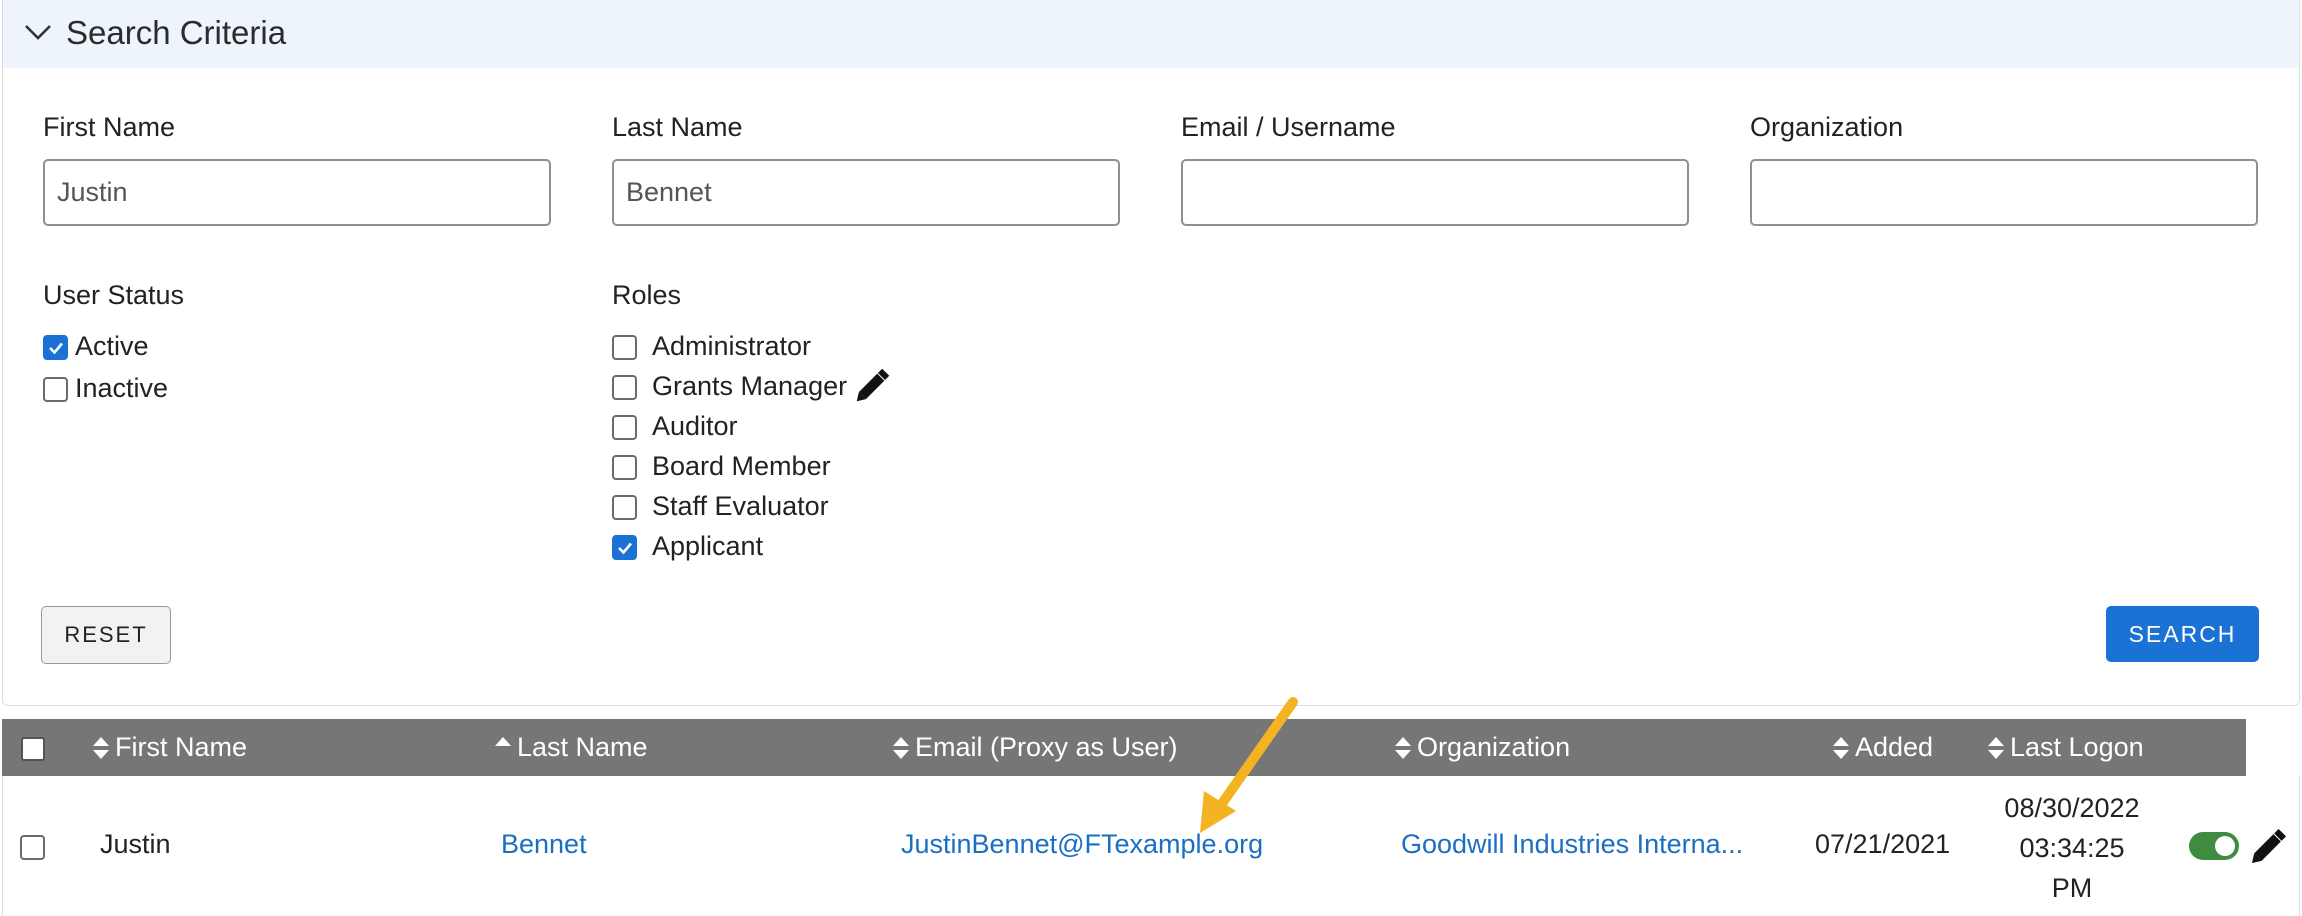  Describe the element at coordinates (695, 426) in the screenshot. I see `role-auditor-label: Auditor` at that location.